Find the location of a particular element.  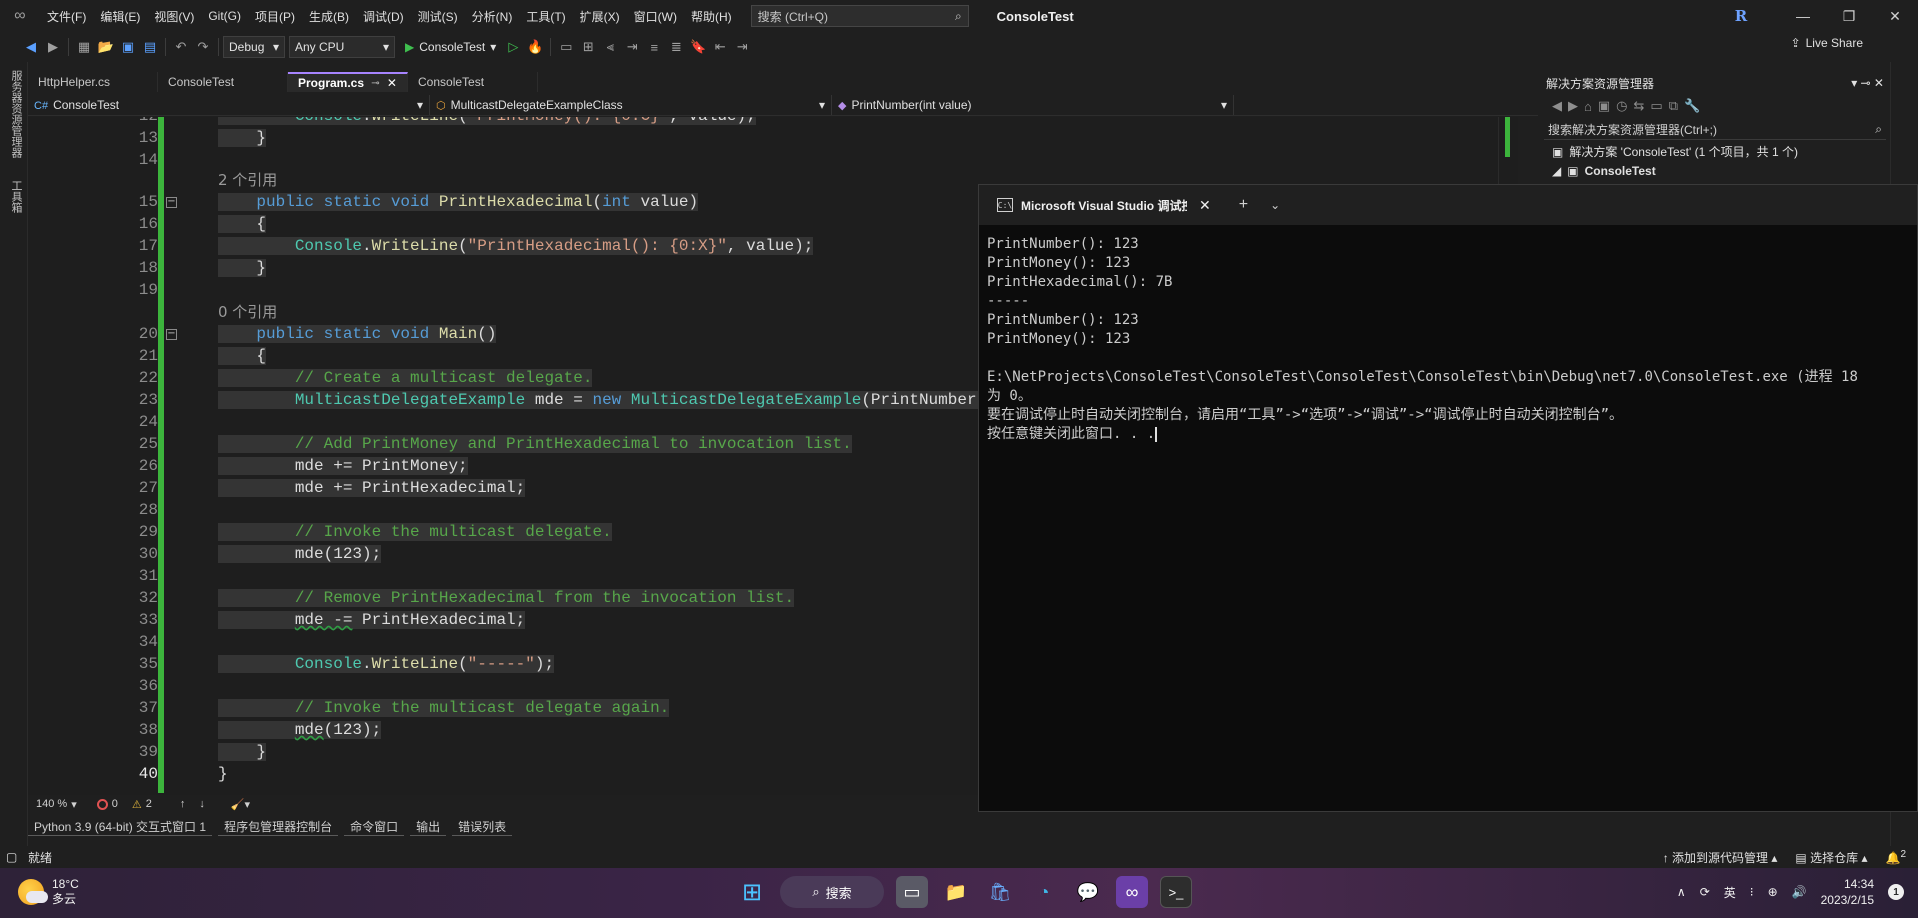

solution-configuration-select: Debug ▾ is located at coordinates (254, 47).